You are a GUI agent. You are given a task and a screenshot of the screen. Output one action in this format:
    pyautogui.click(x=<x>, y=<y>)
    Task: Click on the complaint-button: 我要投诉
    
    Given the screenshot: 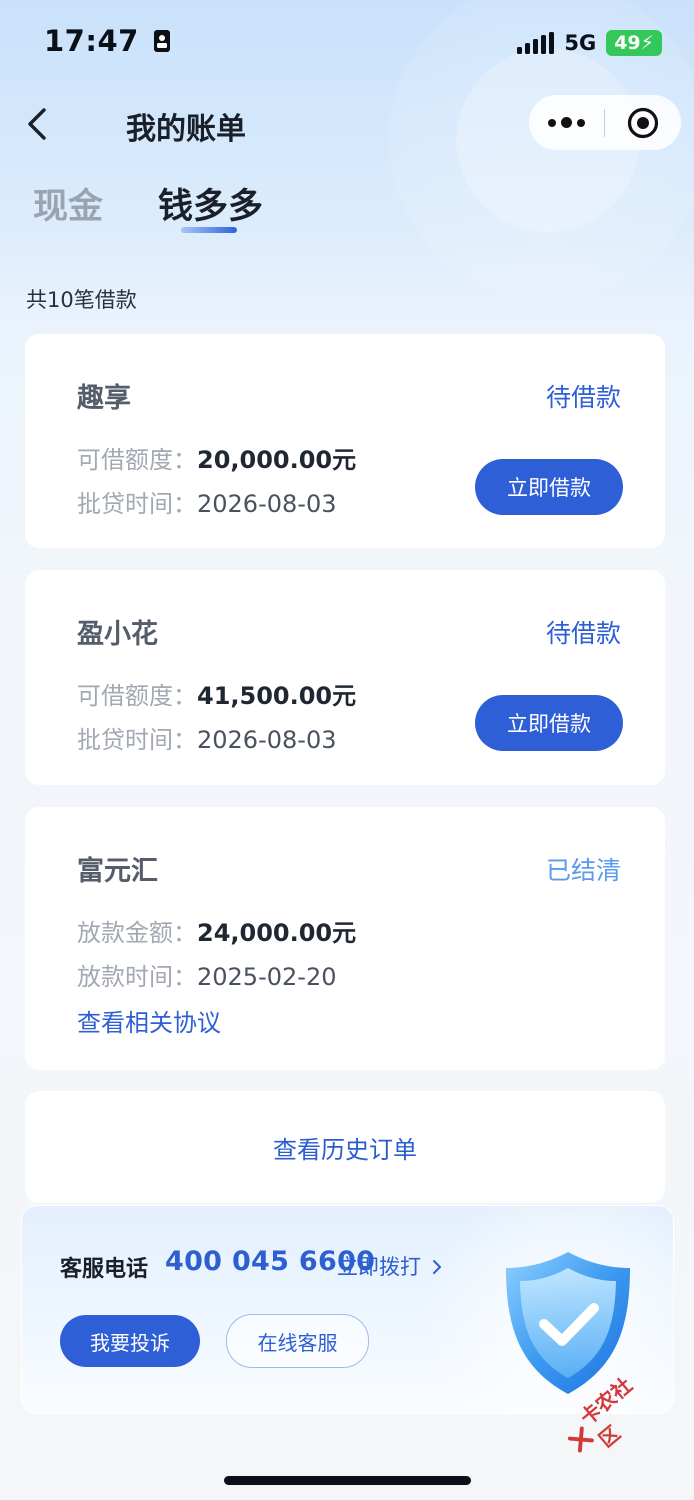 What is the action you would take?
    pyautogui.click(x=130, y=1341)
    